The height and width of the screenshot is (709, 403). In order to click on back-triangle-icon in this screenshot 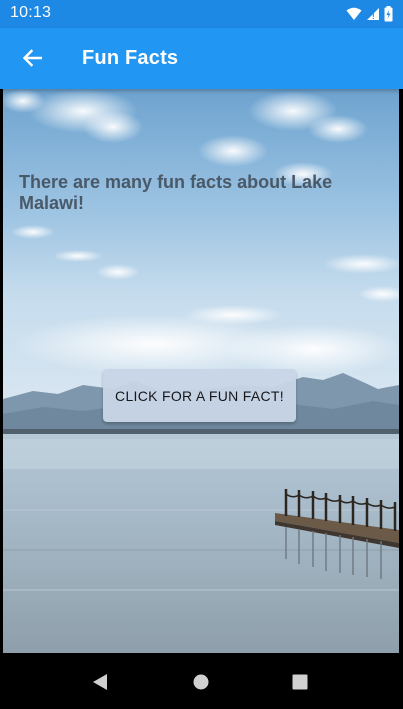, I will do `click(100, 682)`.